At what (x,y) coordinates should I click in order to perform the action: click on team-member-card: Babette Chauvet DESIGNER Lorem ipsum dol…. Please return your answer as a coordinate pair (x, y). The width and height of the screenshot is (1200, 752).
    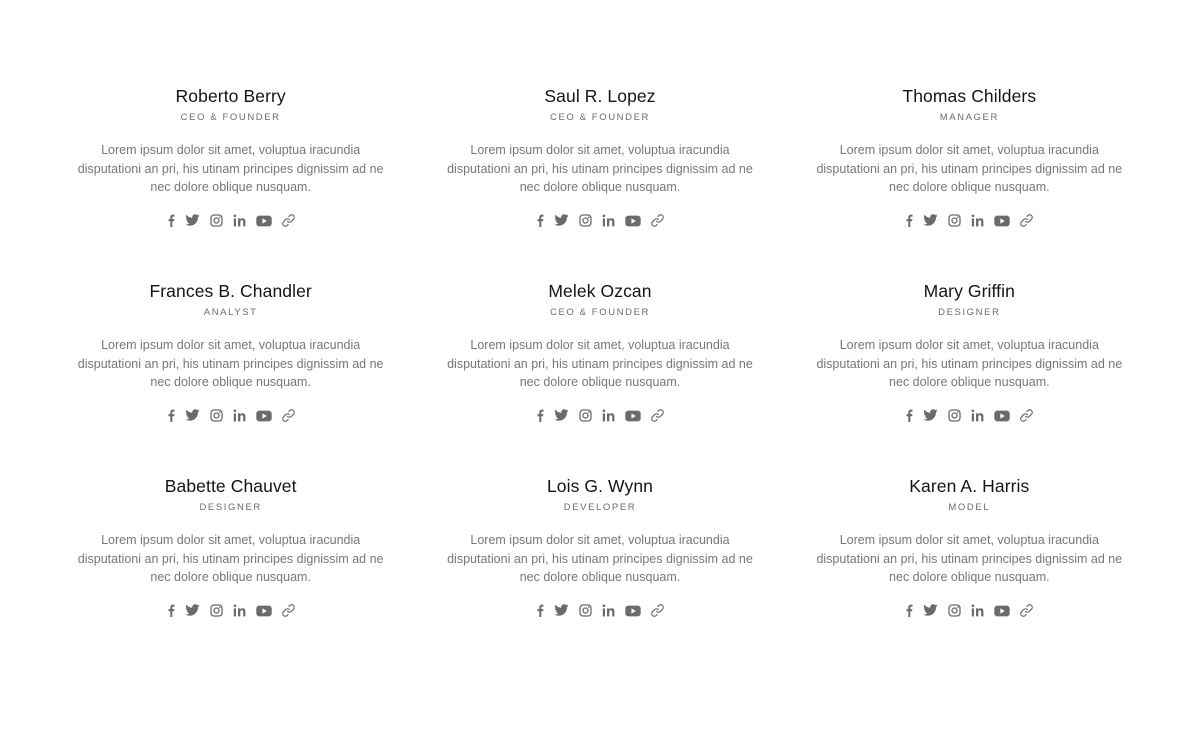
    Looking at the image, I should click on (230, 572).